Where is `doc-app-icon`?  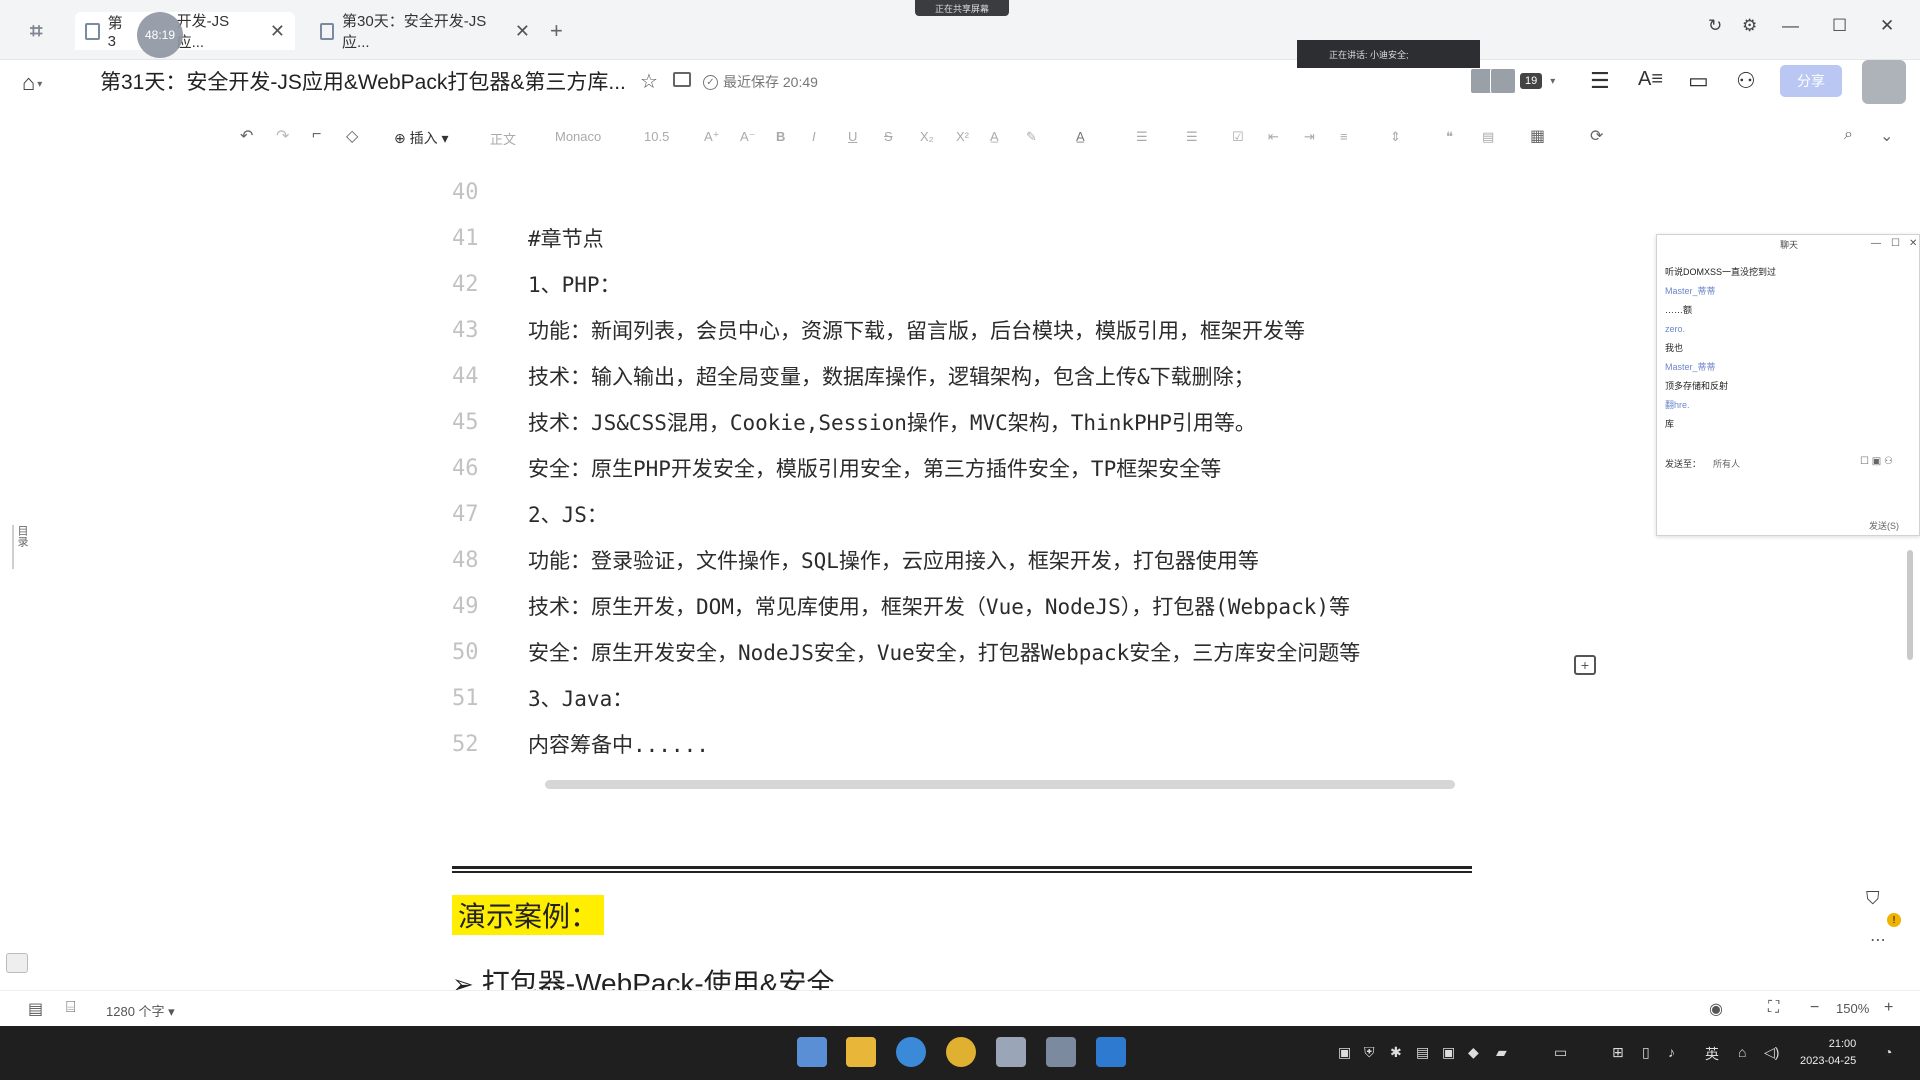 doc-app-icon is located at coordinates (1011, 1052).